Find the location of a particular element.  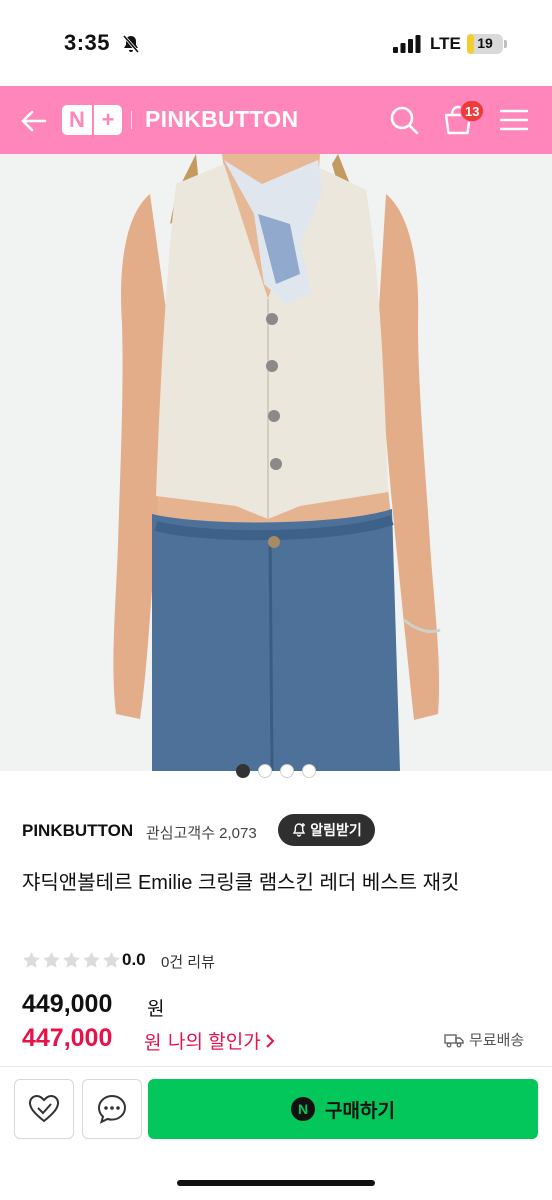

chat-icon is located at coordinates (112, 1109).